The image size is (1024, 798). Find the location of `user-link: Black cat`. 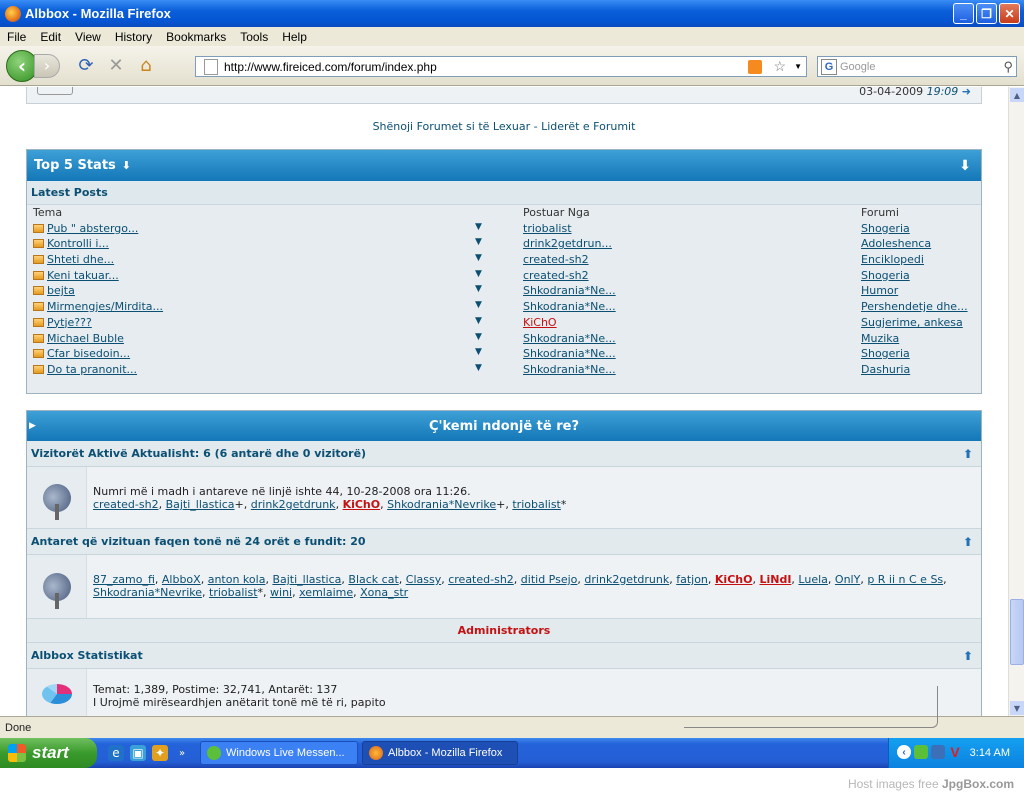

user-link: Black cat is located at coordinates (373, 579).